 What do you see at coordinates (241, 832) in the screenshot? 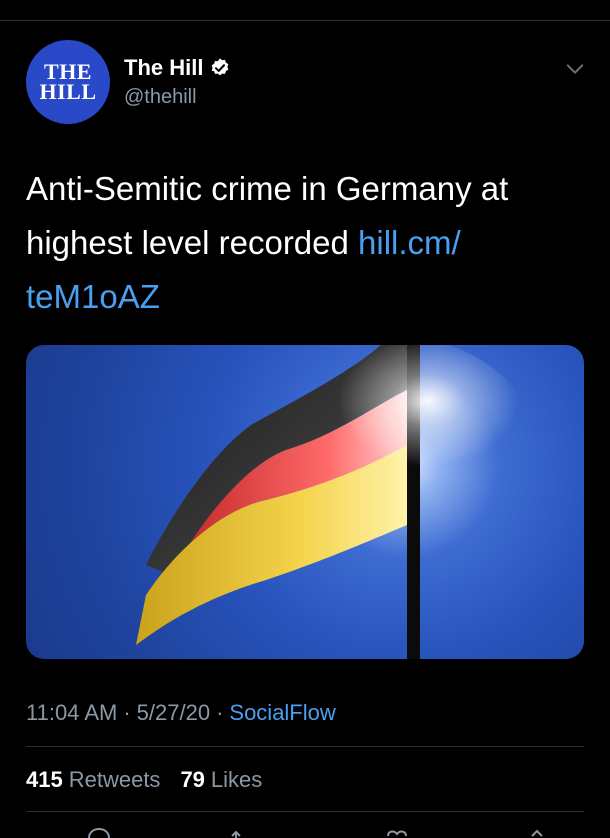
I see `retweet-icon` at bounding box center [241, 832].